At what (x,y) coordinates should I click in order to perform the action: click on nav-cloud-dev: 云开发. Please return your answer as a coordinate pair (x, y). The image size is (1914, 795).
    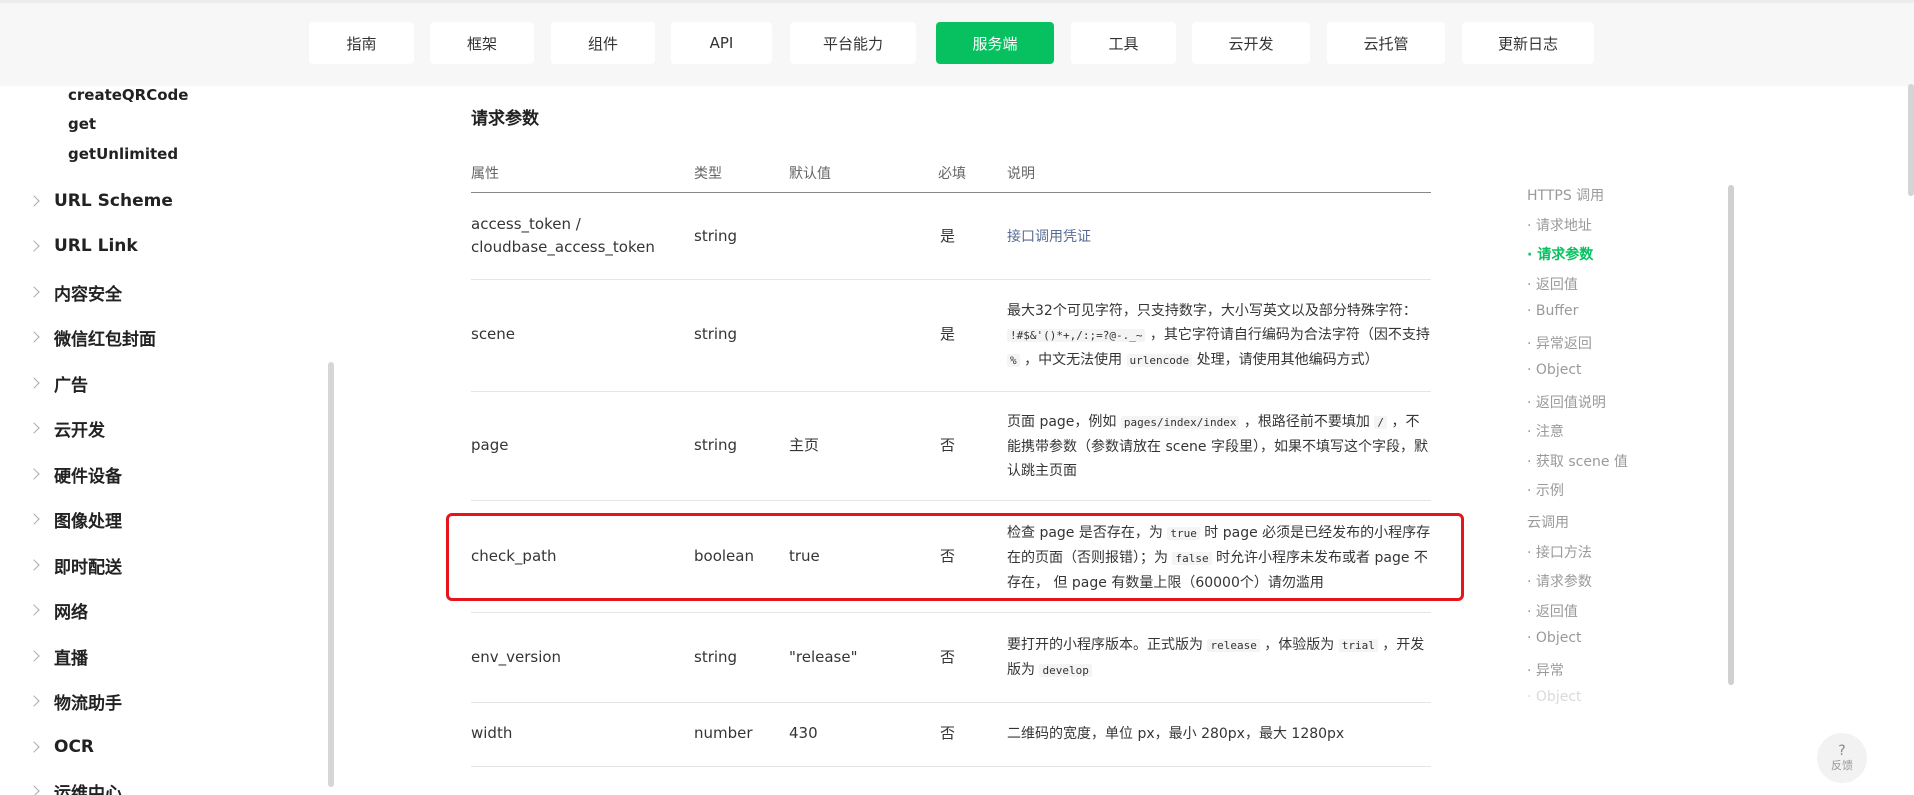
    Looking at the image, I should click on (1251, 43).